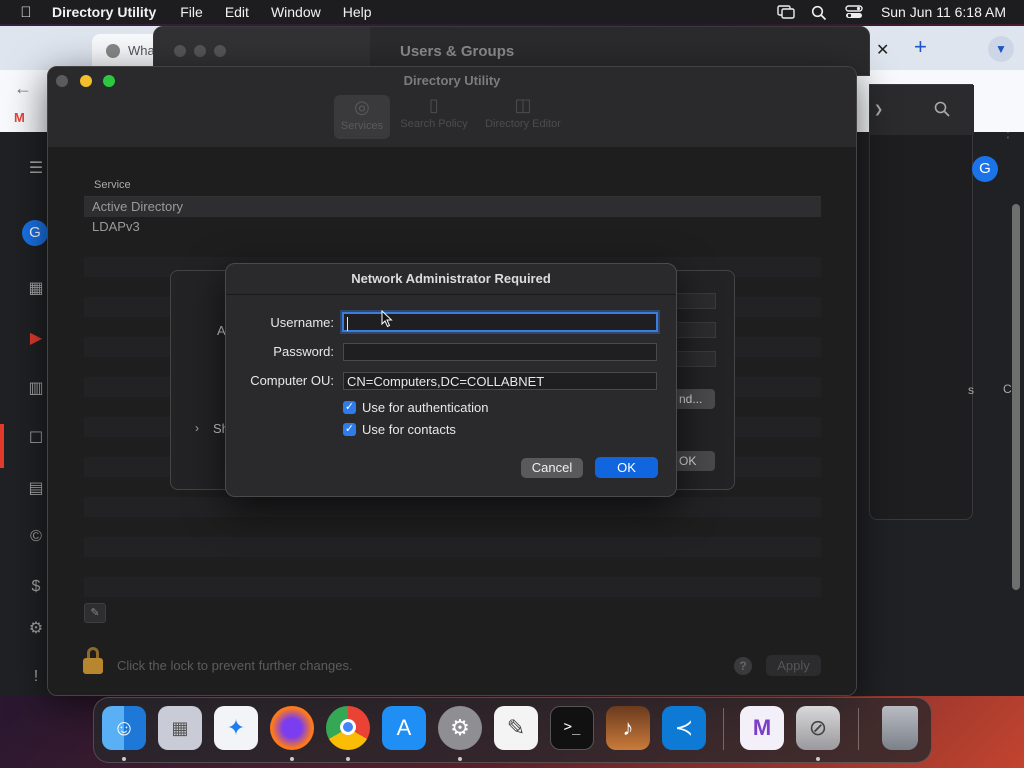 This screenshot has width=1024, height=768. What do you see at coordinates (500, 381) in the screenshot?
I see `computer-ou-input` at bounding box center [500, 381].